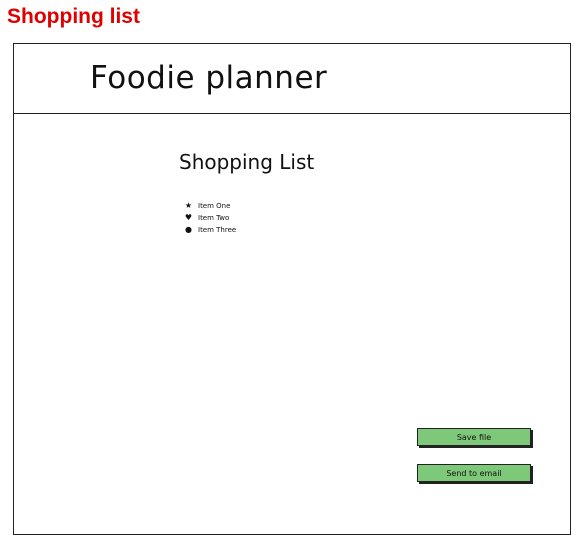 The height and width of the screenshot is (544, 584). What do you see at coordinates (214, 206) in the screenshot?
I see `list-item-label: Item One` at bounding box center [214, 206].